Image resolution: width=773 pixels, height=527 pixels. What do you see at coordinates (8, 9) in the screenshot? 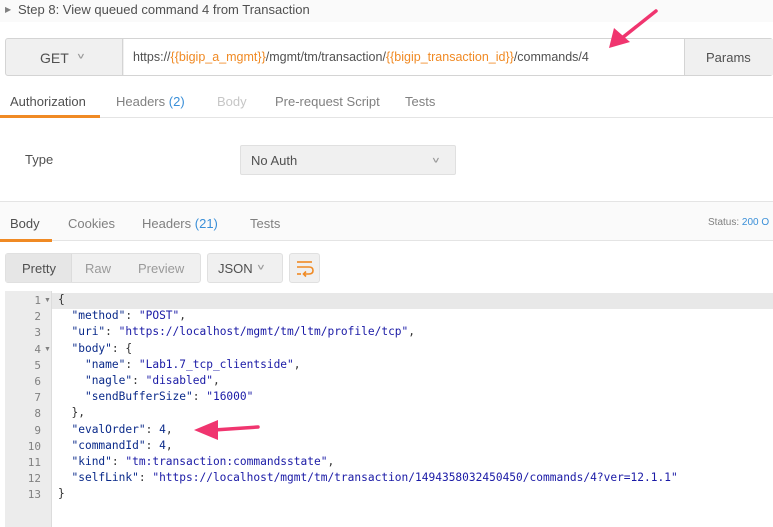
I see `collapse-caret-icon: ▶` at bounding box center [8, 9].